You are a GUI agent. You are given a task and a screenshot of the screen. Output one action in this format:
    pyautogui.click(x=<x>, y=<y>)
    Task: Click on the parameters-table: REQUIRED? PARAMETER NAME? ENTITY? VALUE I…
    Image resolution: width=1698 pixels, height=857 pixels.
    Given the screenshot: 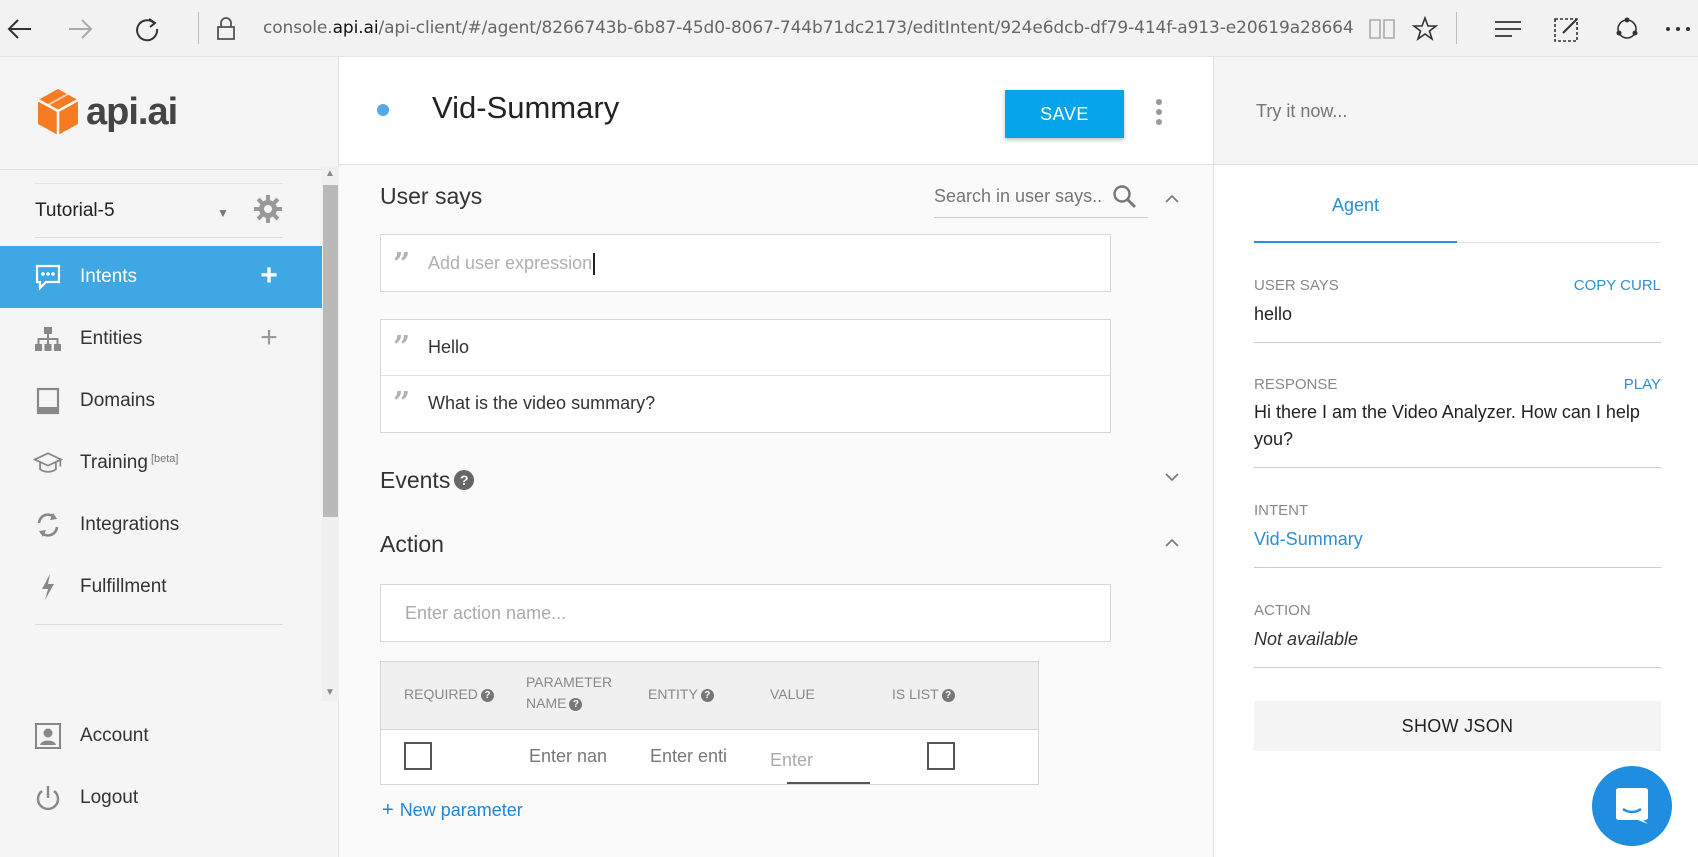 What is the action you would take?
    pyautogui.click(x=709, y=723)
    